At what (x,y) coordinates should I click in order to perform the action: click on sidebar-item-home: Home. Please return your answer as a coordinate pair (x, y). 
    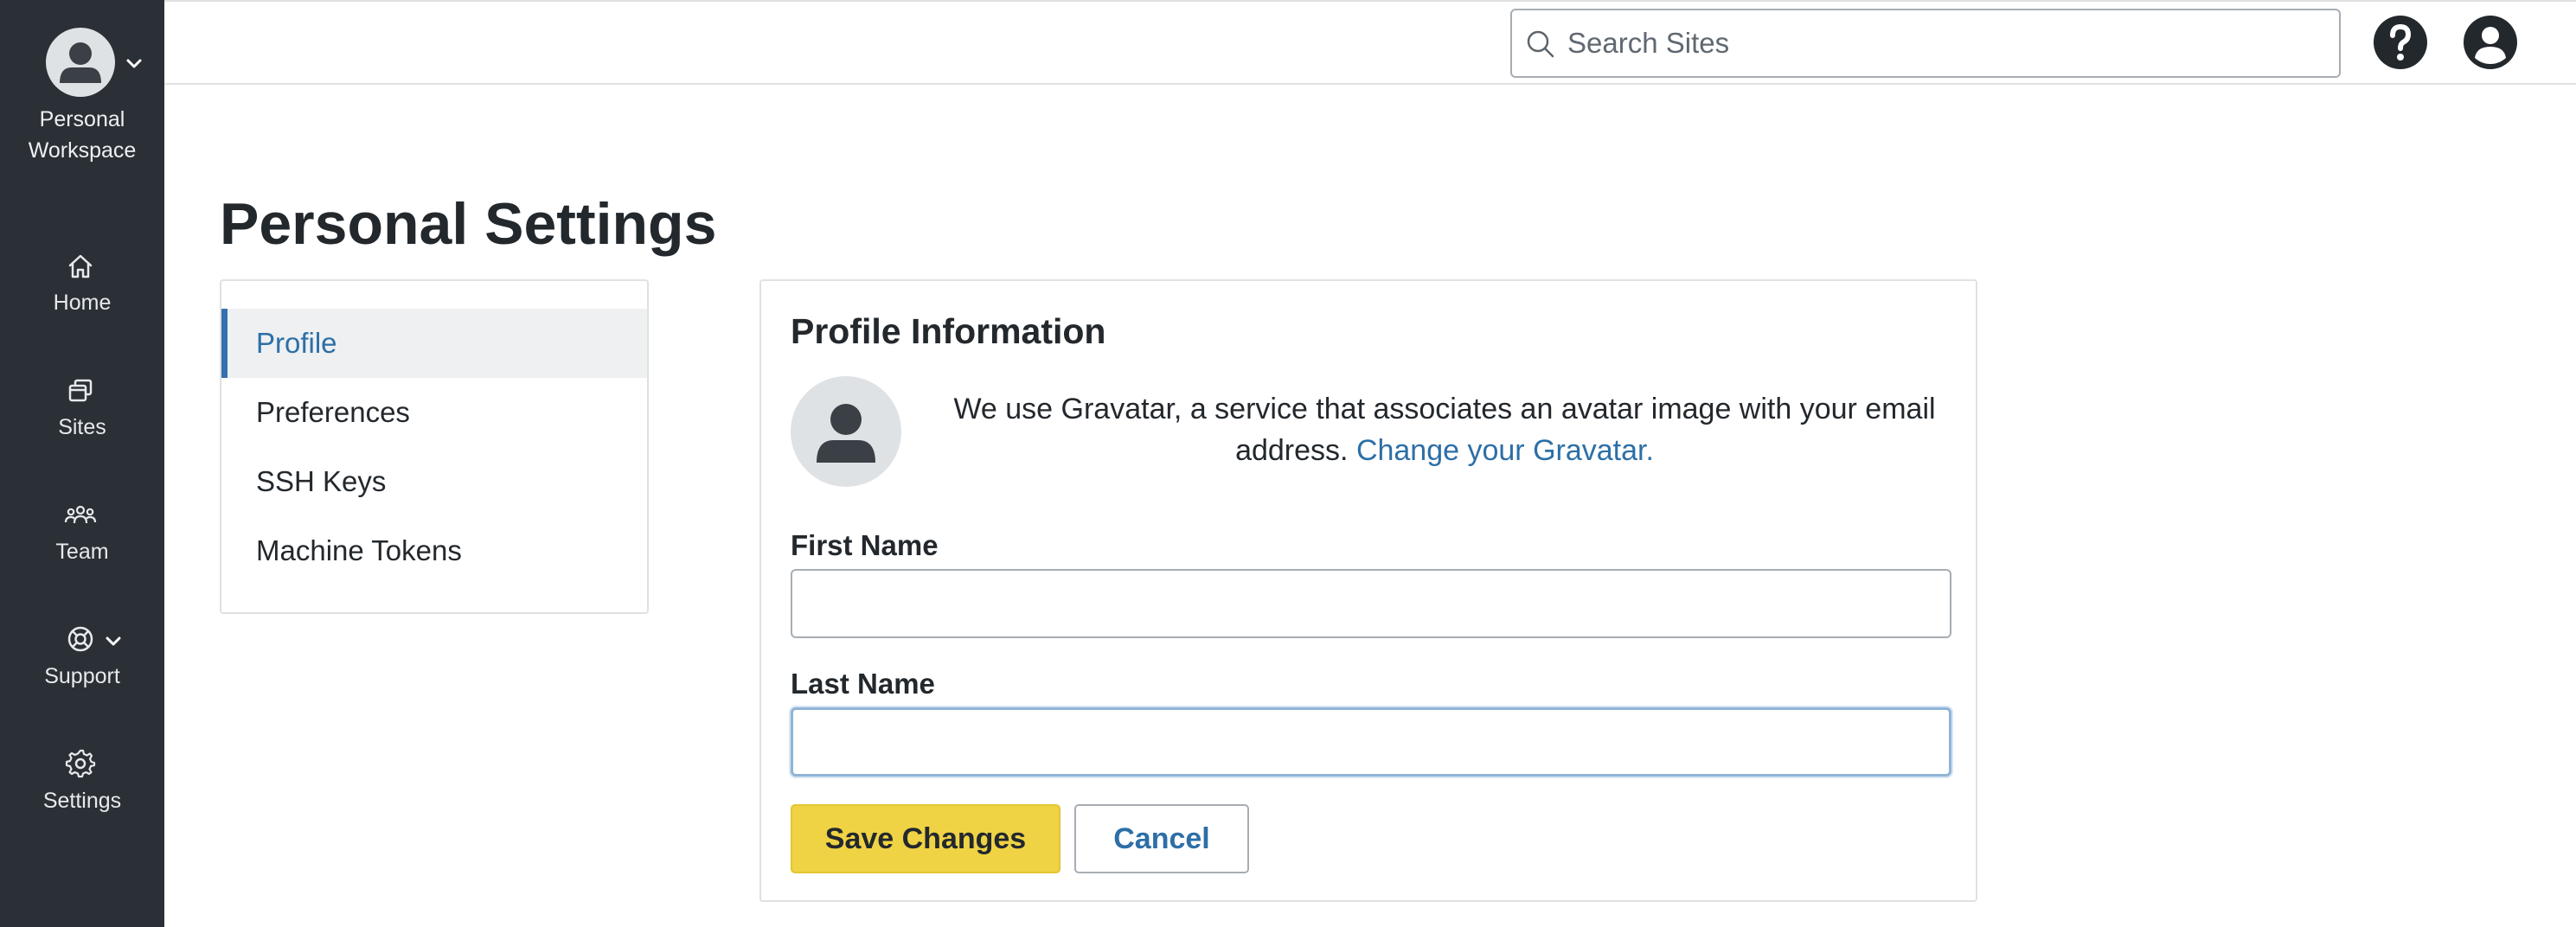
    Looking at the image, I should click on (82, 296).